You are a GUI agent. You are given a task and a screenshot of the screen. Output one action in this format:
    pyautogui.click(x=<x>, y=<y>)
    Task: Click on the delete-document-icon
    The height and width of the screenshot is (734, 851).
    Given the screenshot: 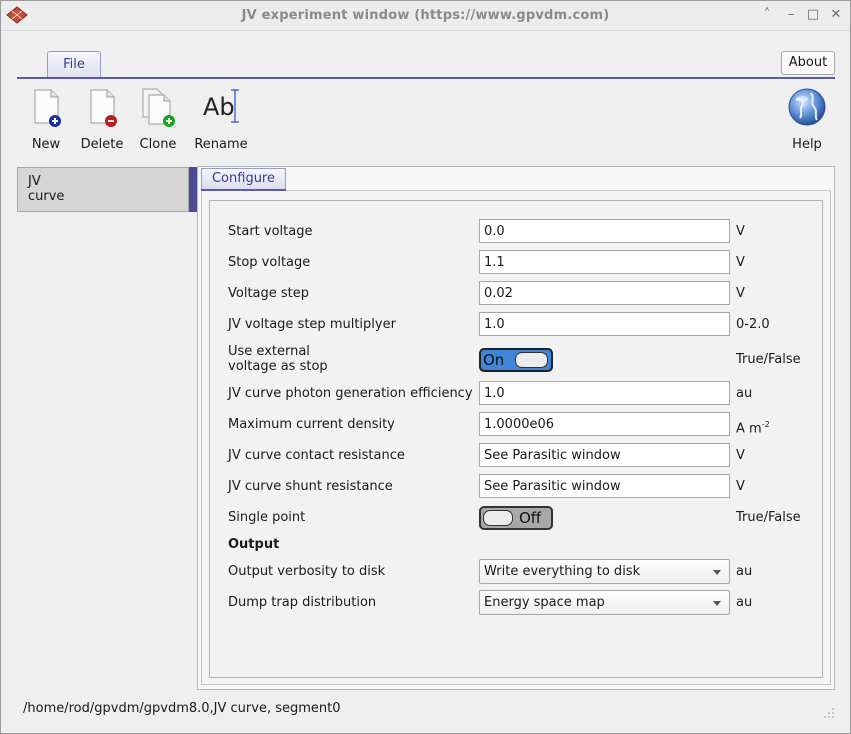 What is the action you would take?
    pyautogui.click(x=103, y=108)
    